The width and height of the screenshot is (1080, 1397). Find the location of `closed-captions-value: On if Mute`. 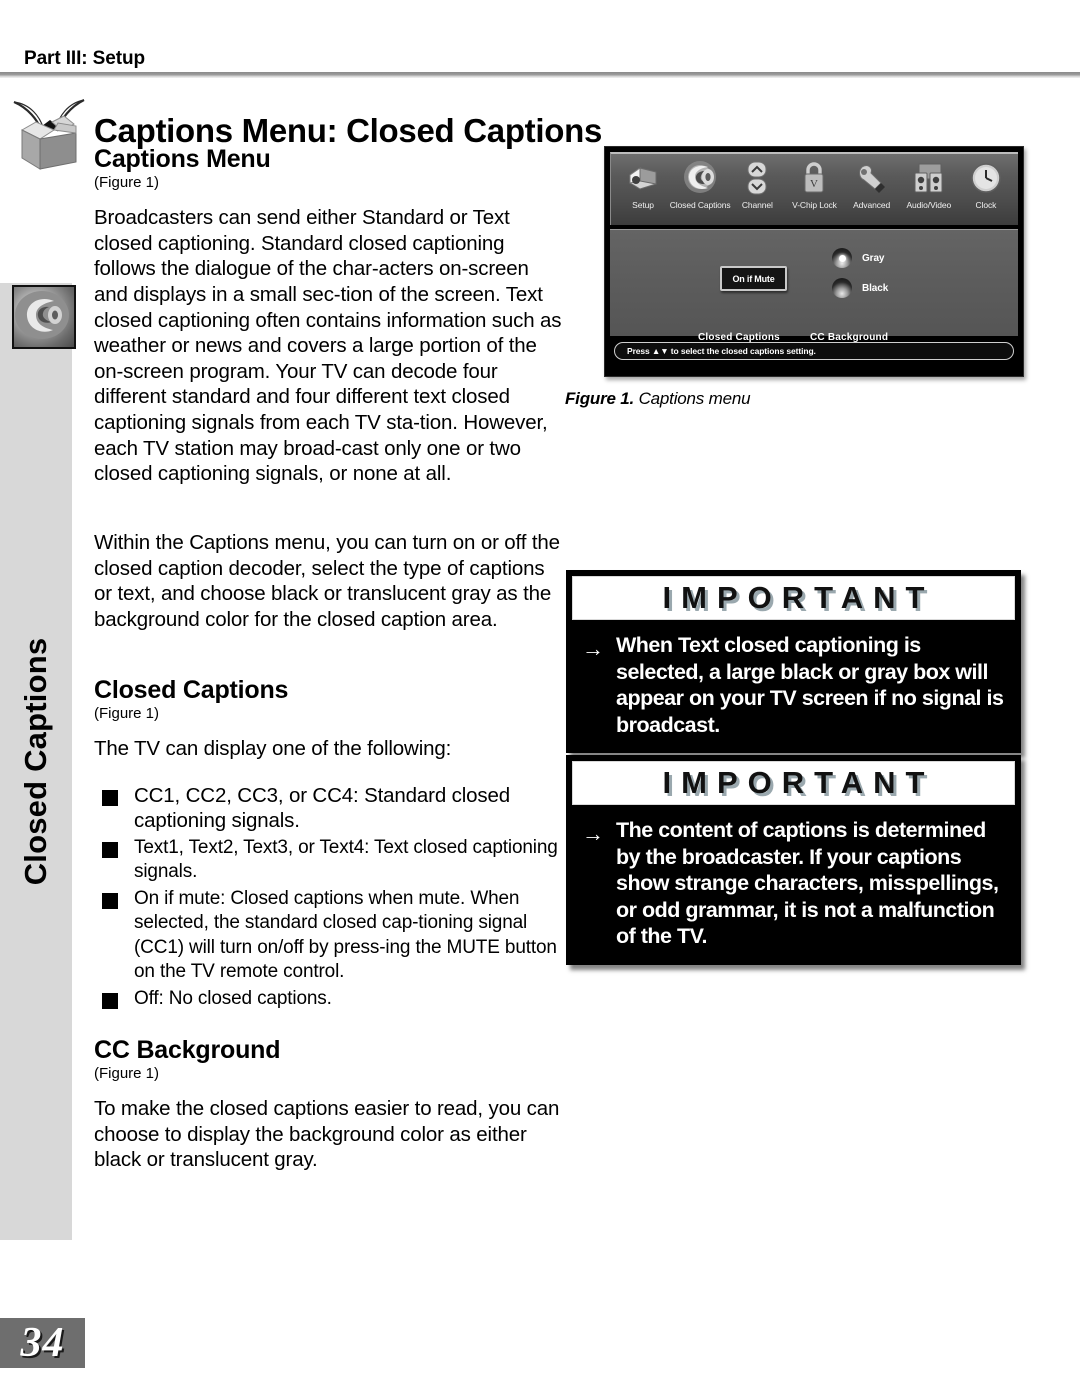

closed-captions-value: On if Mute is located at coordinates (753, 278).